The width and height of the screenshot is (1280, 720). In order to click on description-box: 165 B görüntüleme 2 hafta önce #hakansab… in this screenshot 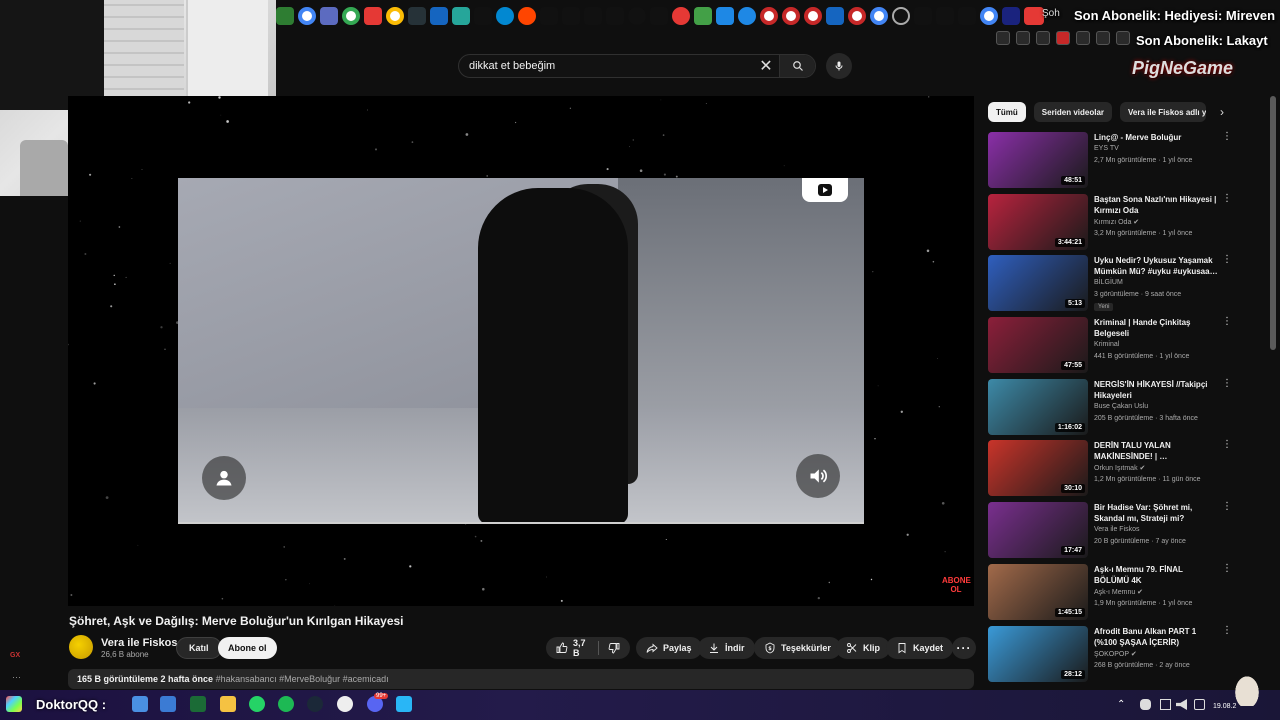, I will do `click(521, 679)`.